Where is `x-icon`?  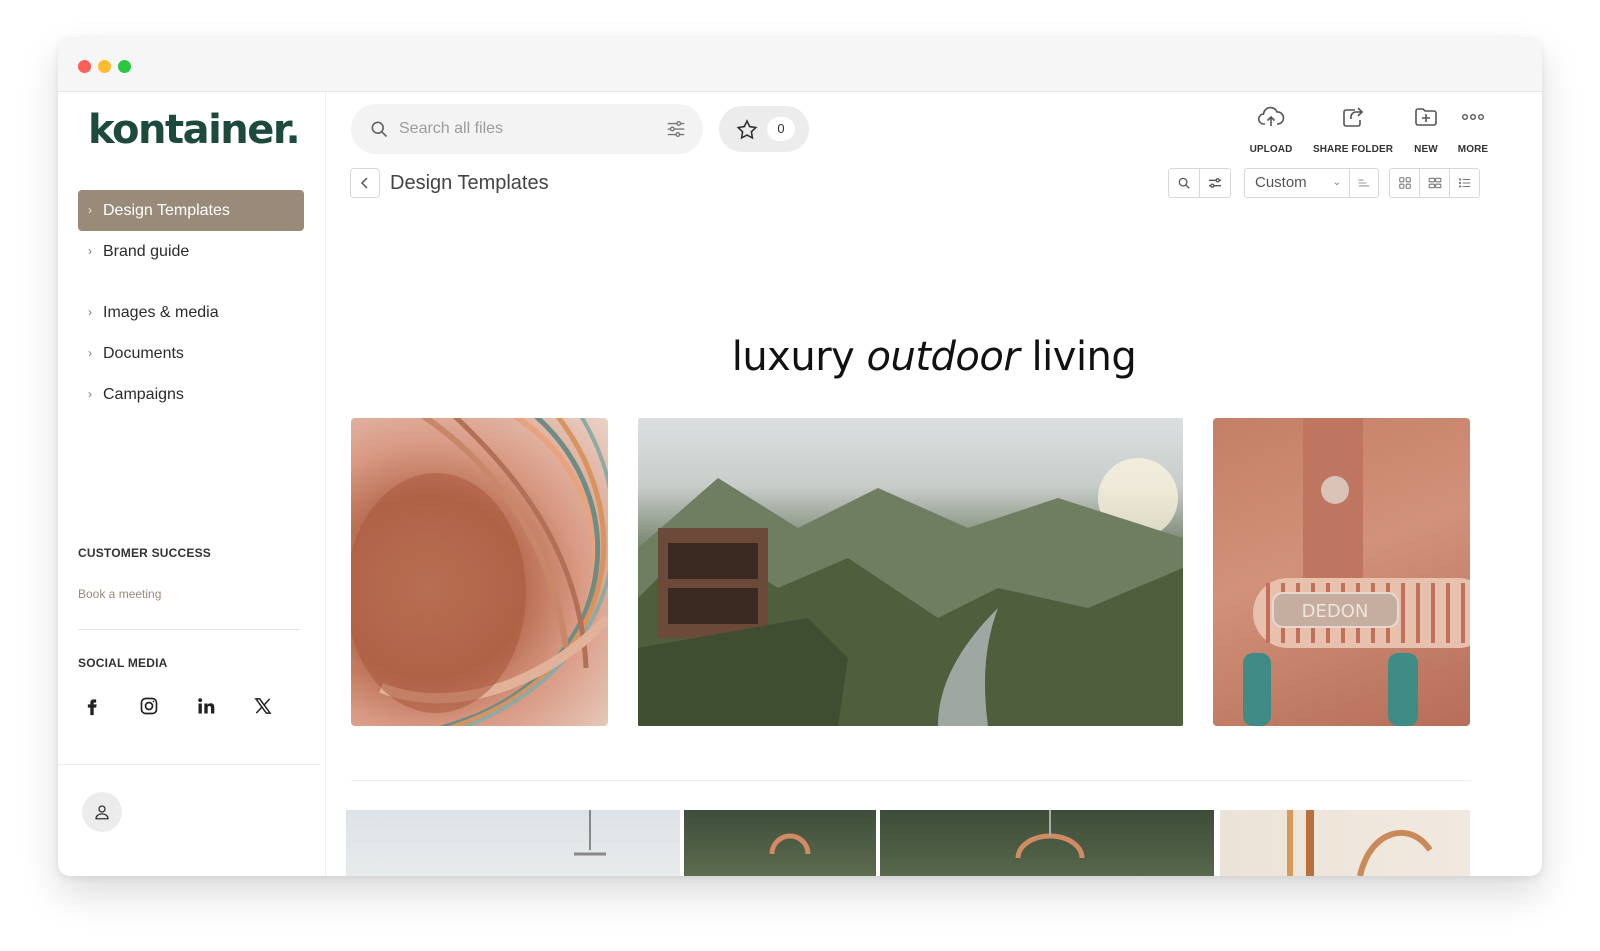 x-icon is located at coordinates (263, 706).